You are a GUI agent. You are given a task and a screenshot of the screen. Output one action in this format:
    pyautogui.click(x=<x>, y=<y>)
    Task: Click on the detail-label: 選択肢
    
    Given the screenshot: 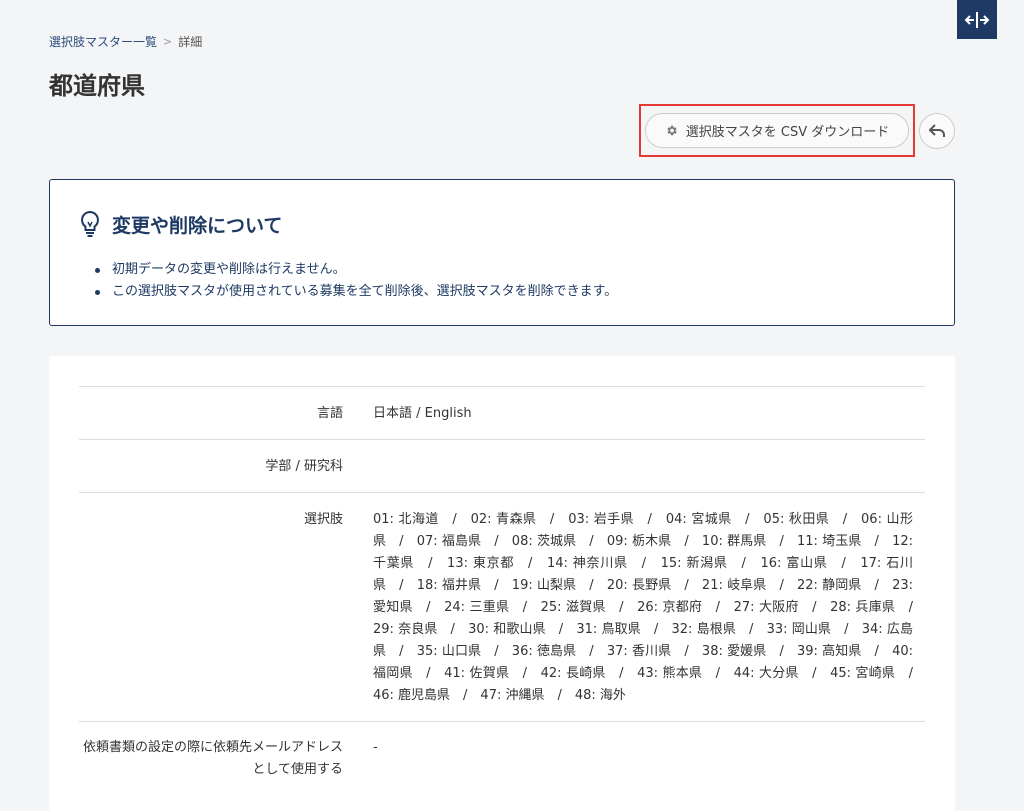 What is the action you would take?
    pyautogui.click(x=323, y=519)
    